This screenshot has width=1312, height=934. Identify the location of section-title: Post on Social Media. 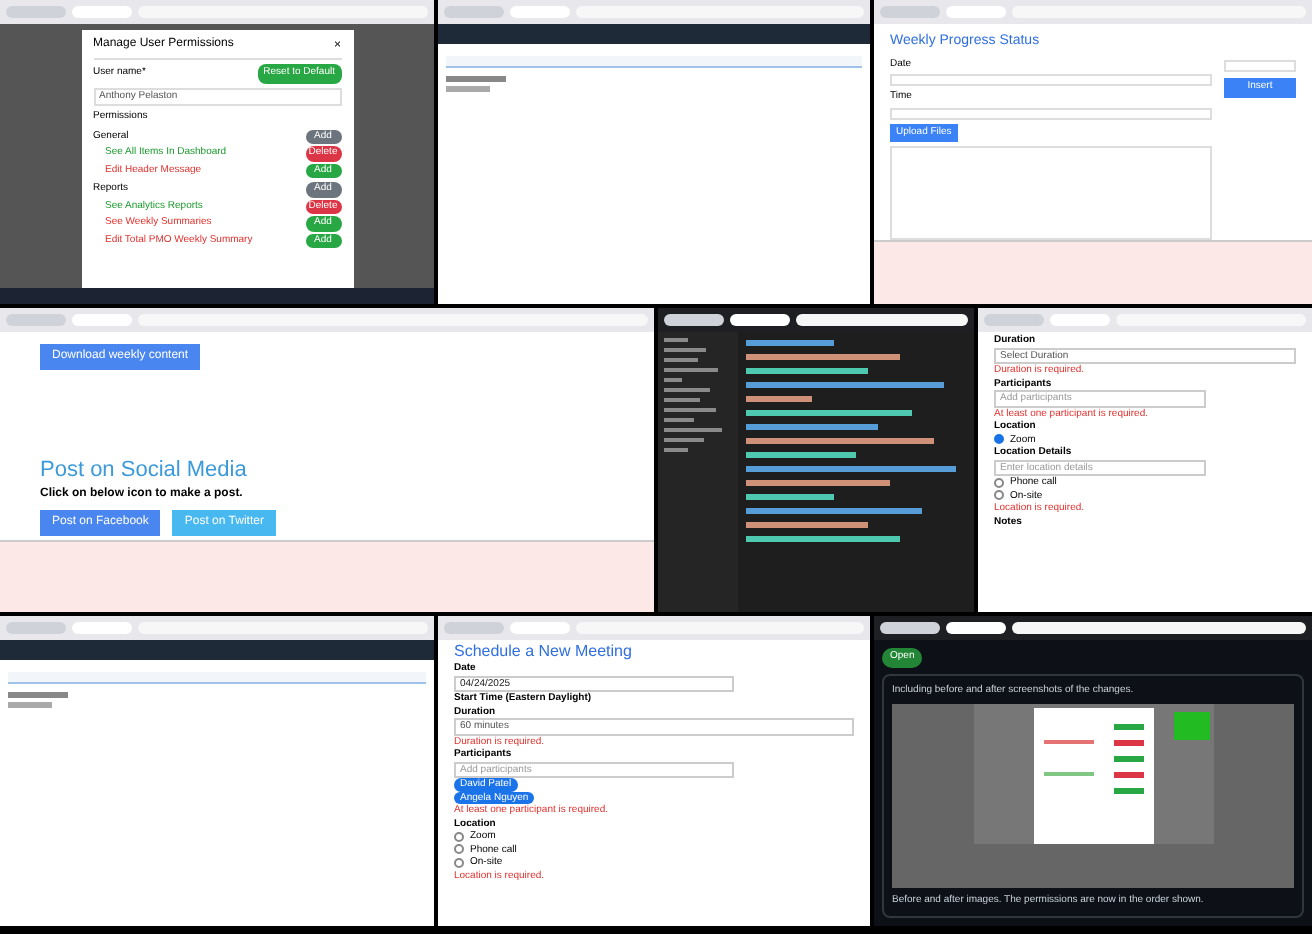
(144, 470).